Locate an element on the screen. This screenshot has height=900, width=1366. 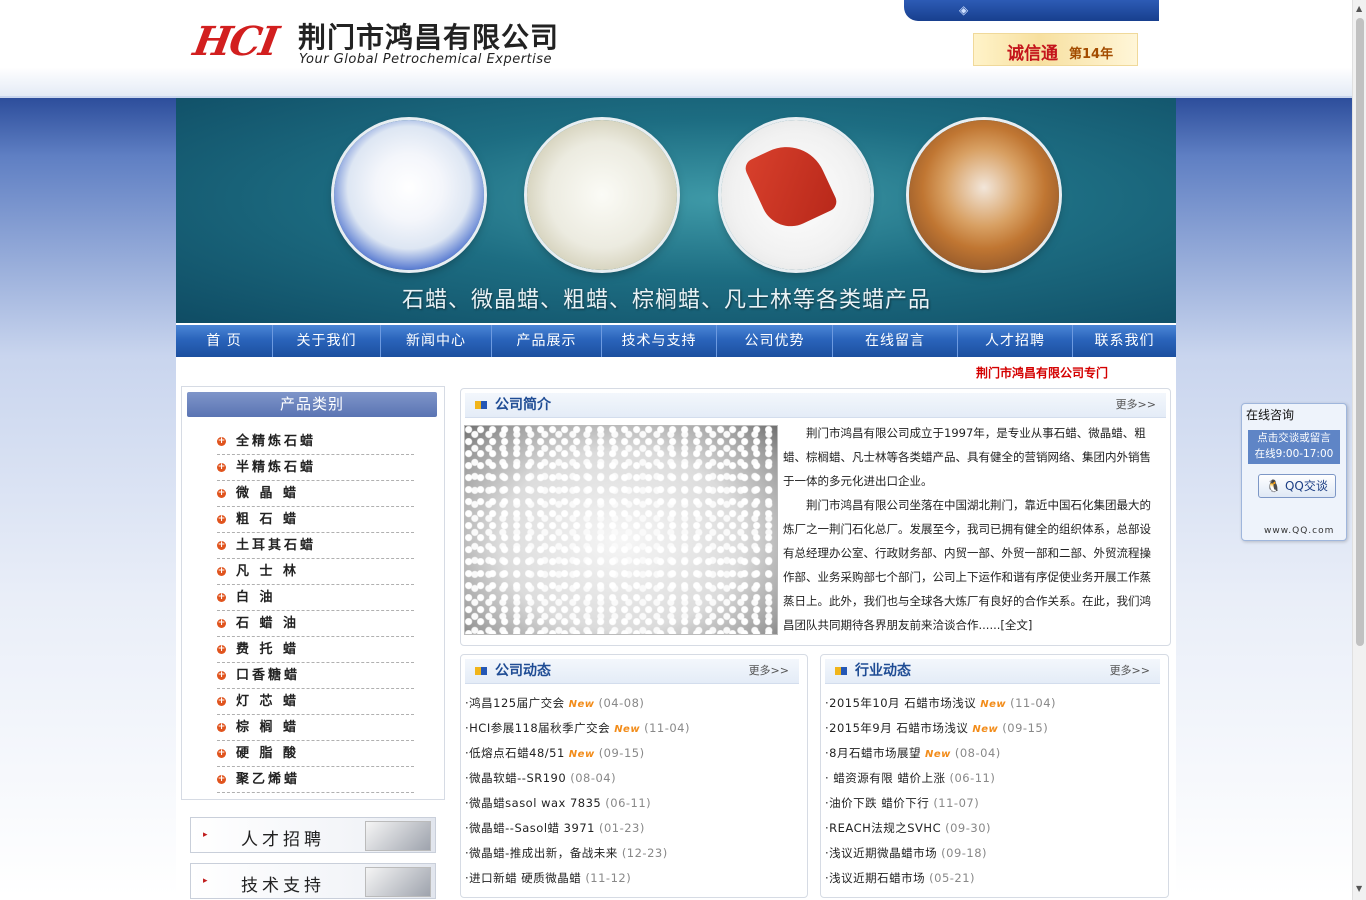
support-button: ▸ 技术支持 is located at coordinates (313, 881).